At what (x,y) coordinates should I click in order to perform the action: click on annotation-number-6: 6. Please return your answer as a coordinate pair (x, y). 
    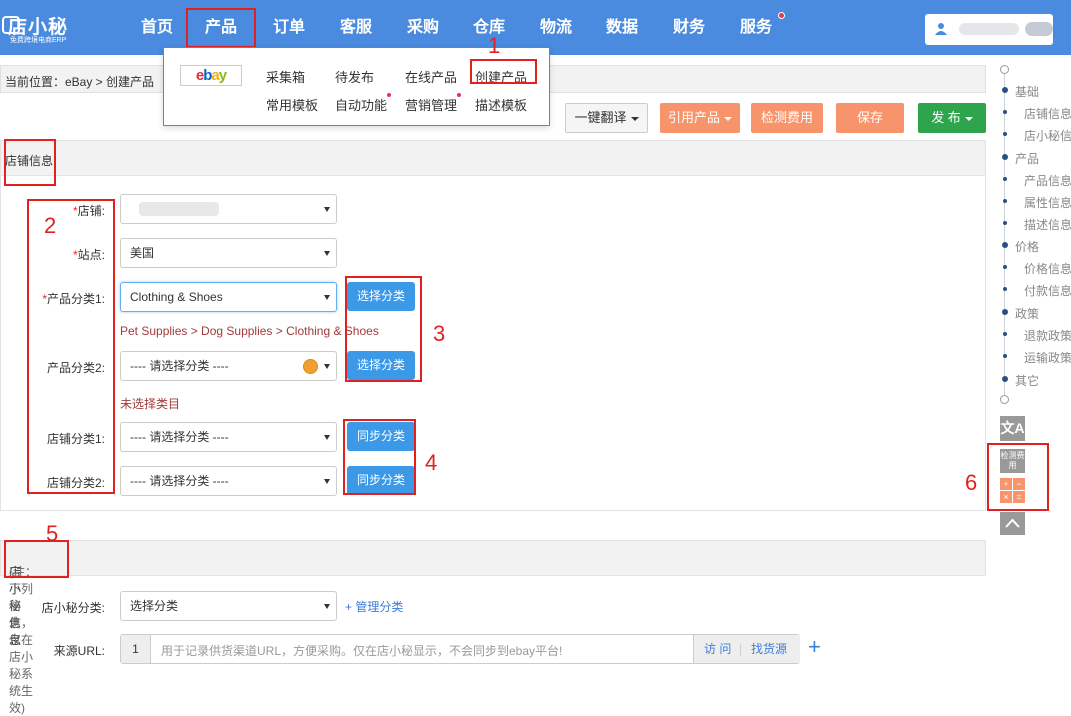
    Looking at the image, I should click on (971, 482).